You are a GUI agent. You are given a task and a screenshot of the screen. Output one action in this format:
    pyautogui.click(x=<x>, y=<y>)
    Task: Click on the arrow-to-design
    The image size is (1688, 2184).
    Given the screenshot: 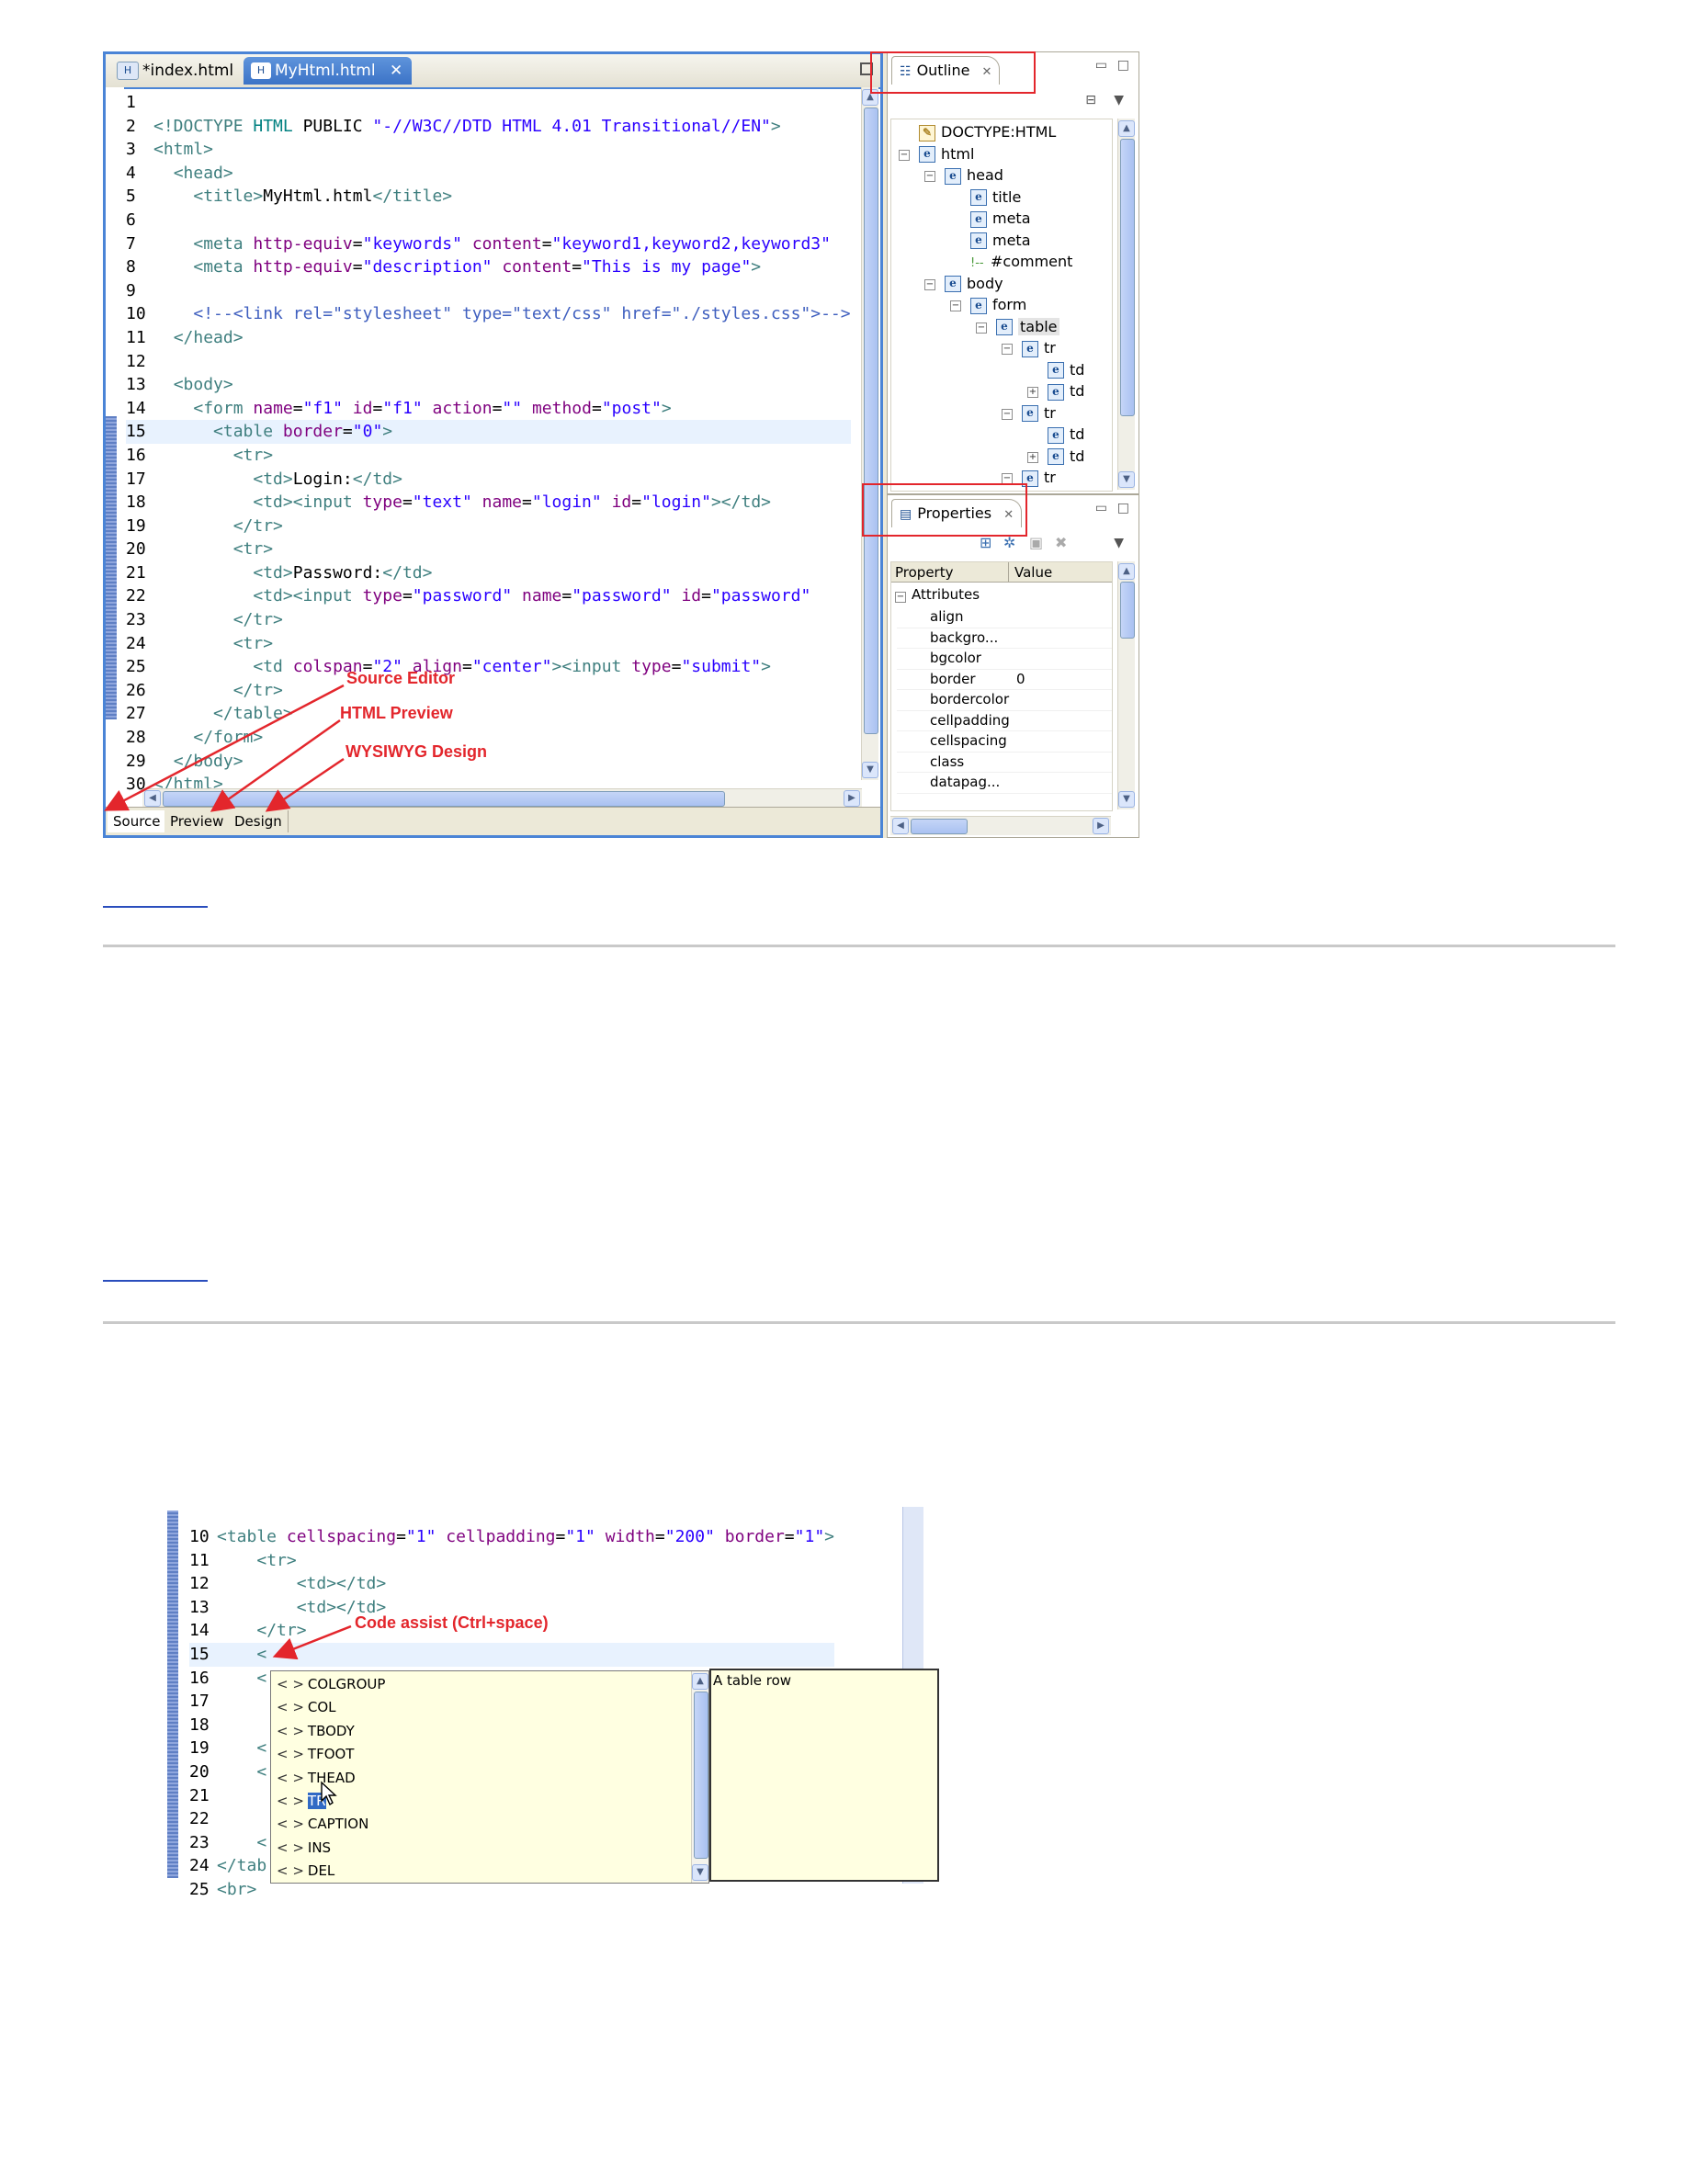 What is the action you would take?
    pyautogui.click(x=305, y=784)
    